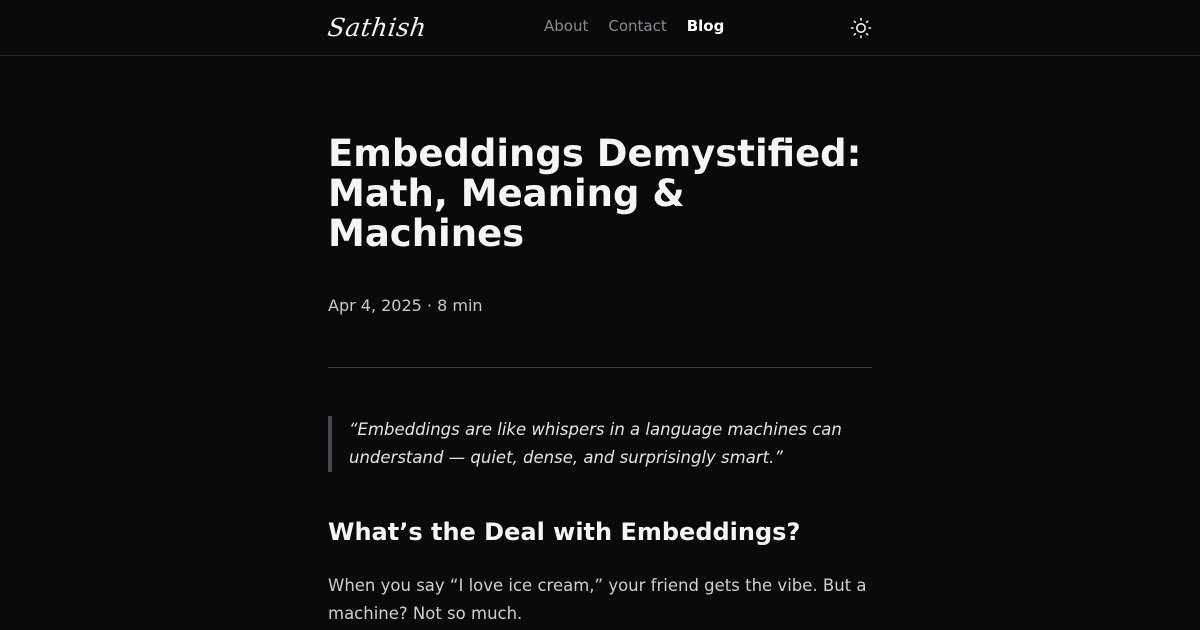 Image resolution: width=1200 pixels, height=630 pixels. I want to click on nav-item-about: About, so click(566, 26).